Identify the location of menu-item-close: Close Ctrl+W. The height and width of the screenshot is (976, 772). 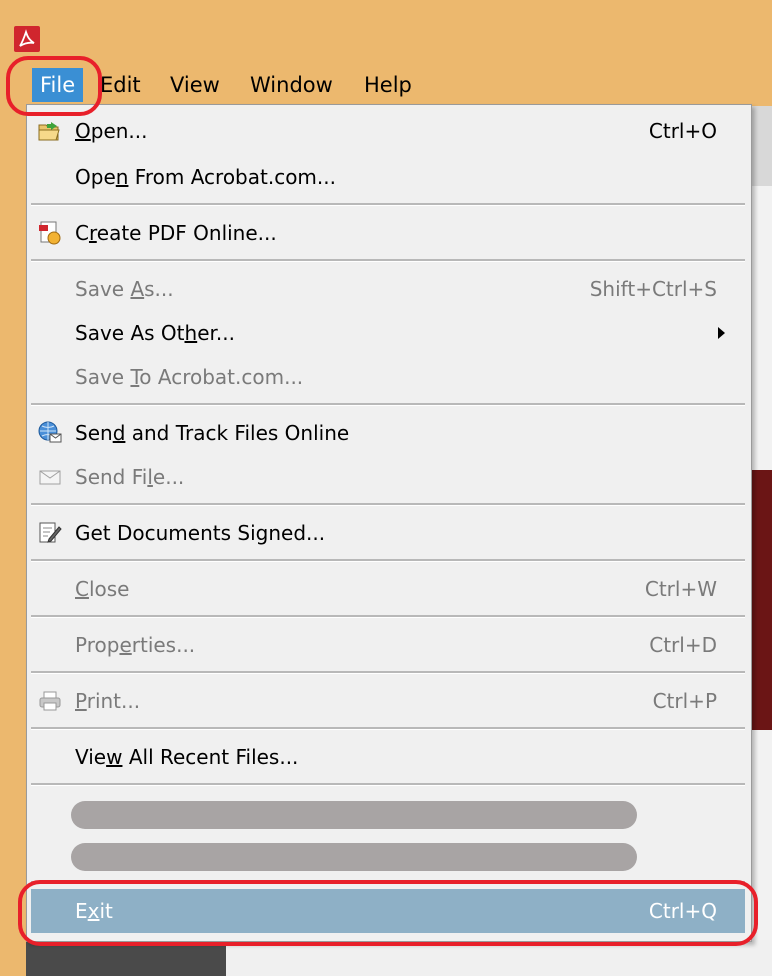
(388, 589).